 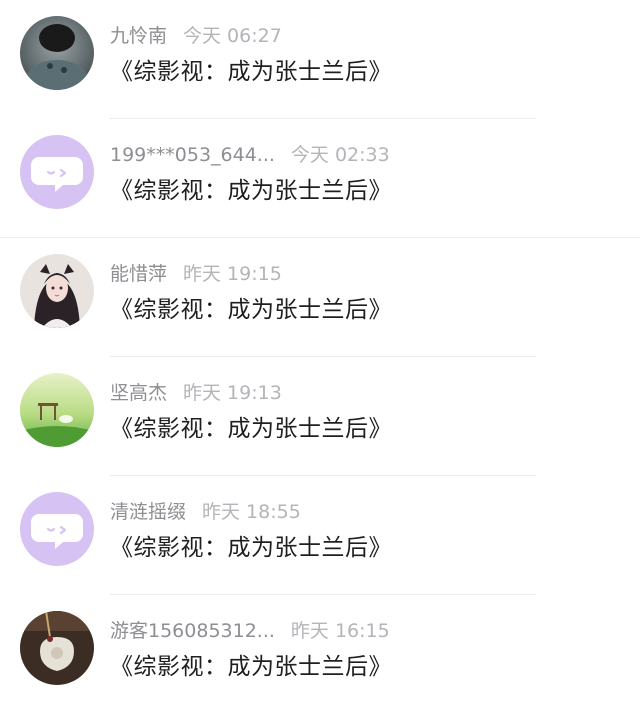 What do you see at coordinates (232, 274) in the screenshot?
I see `timestamp: 昨天 19:15` at bounding box center [232, 274].